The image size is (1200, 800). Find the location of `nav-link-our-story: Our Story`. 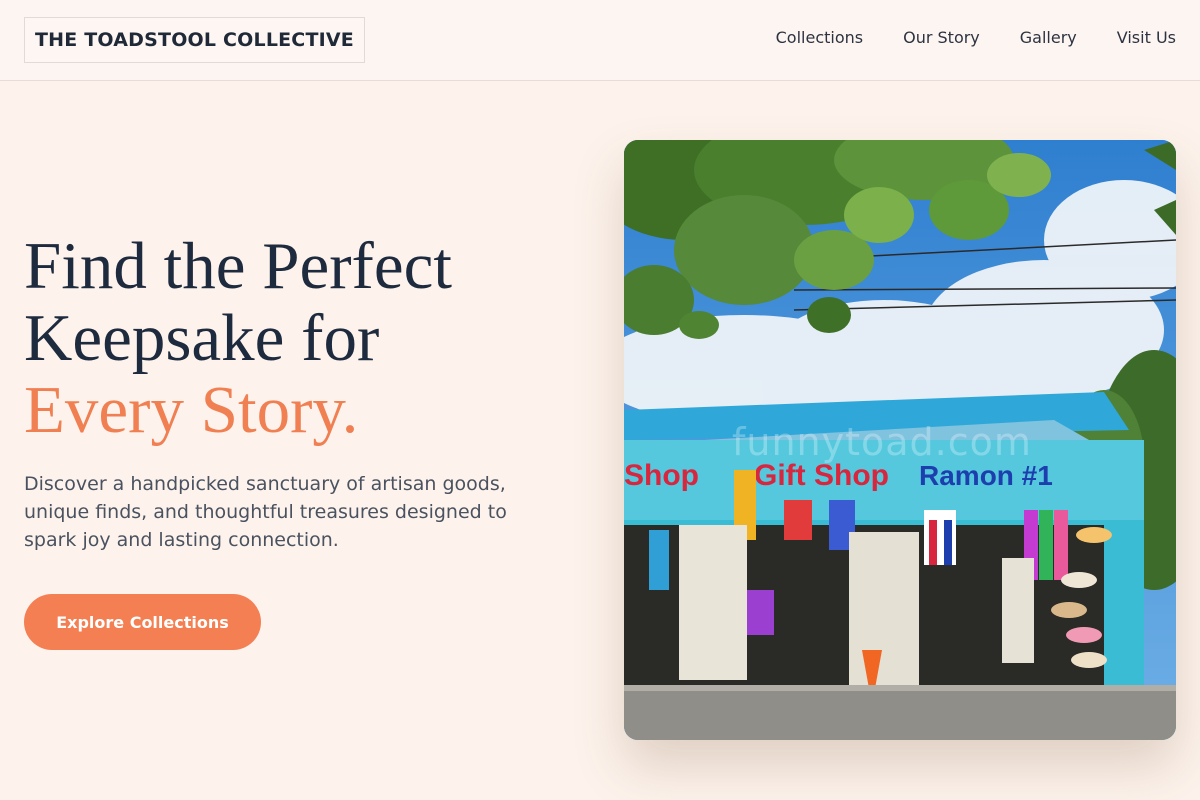

nav-link-our-story: Our Story is located at coordinates (941, 38).